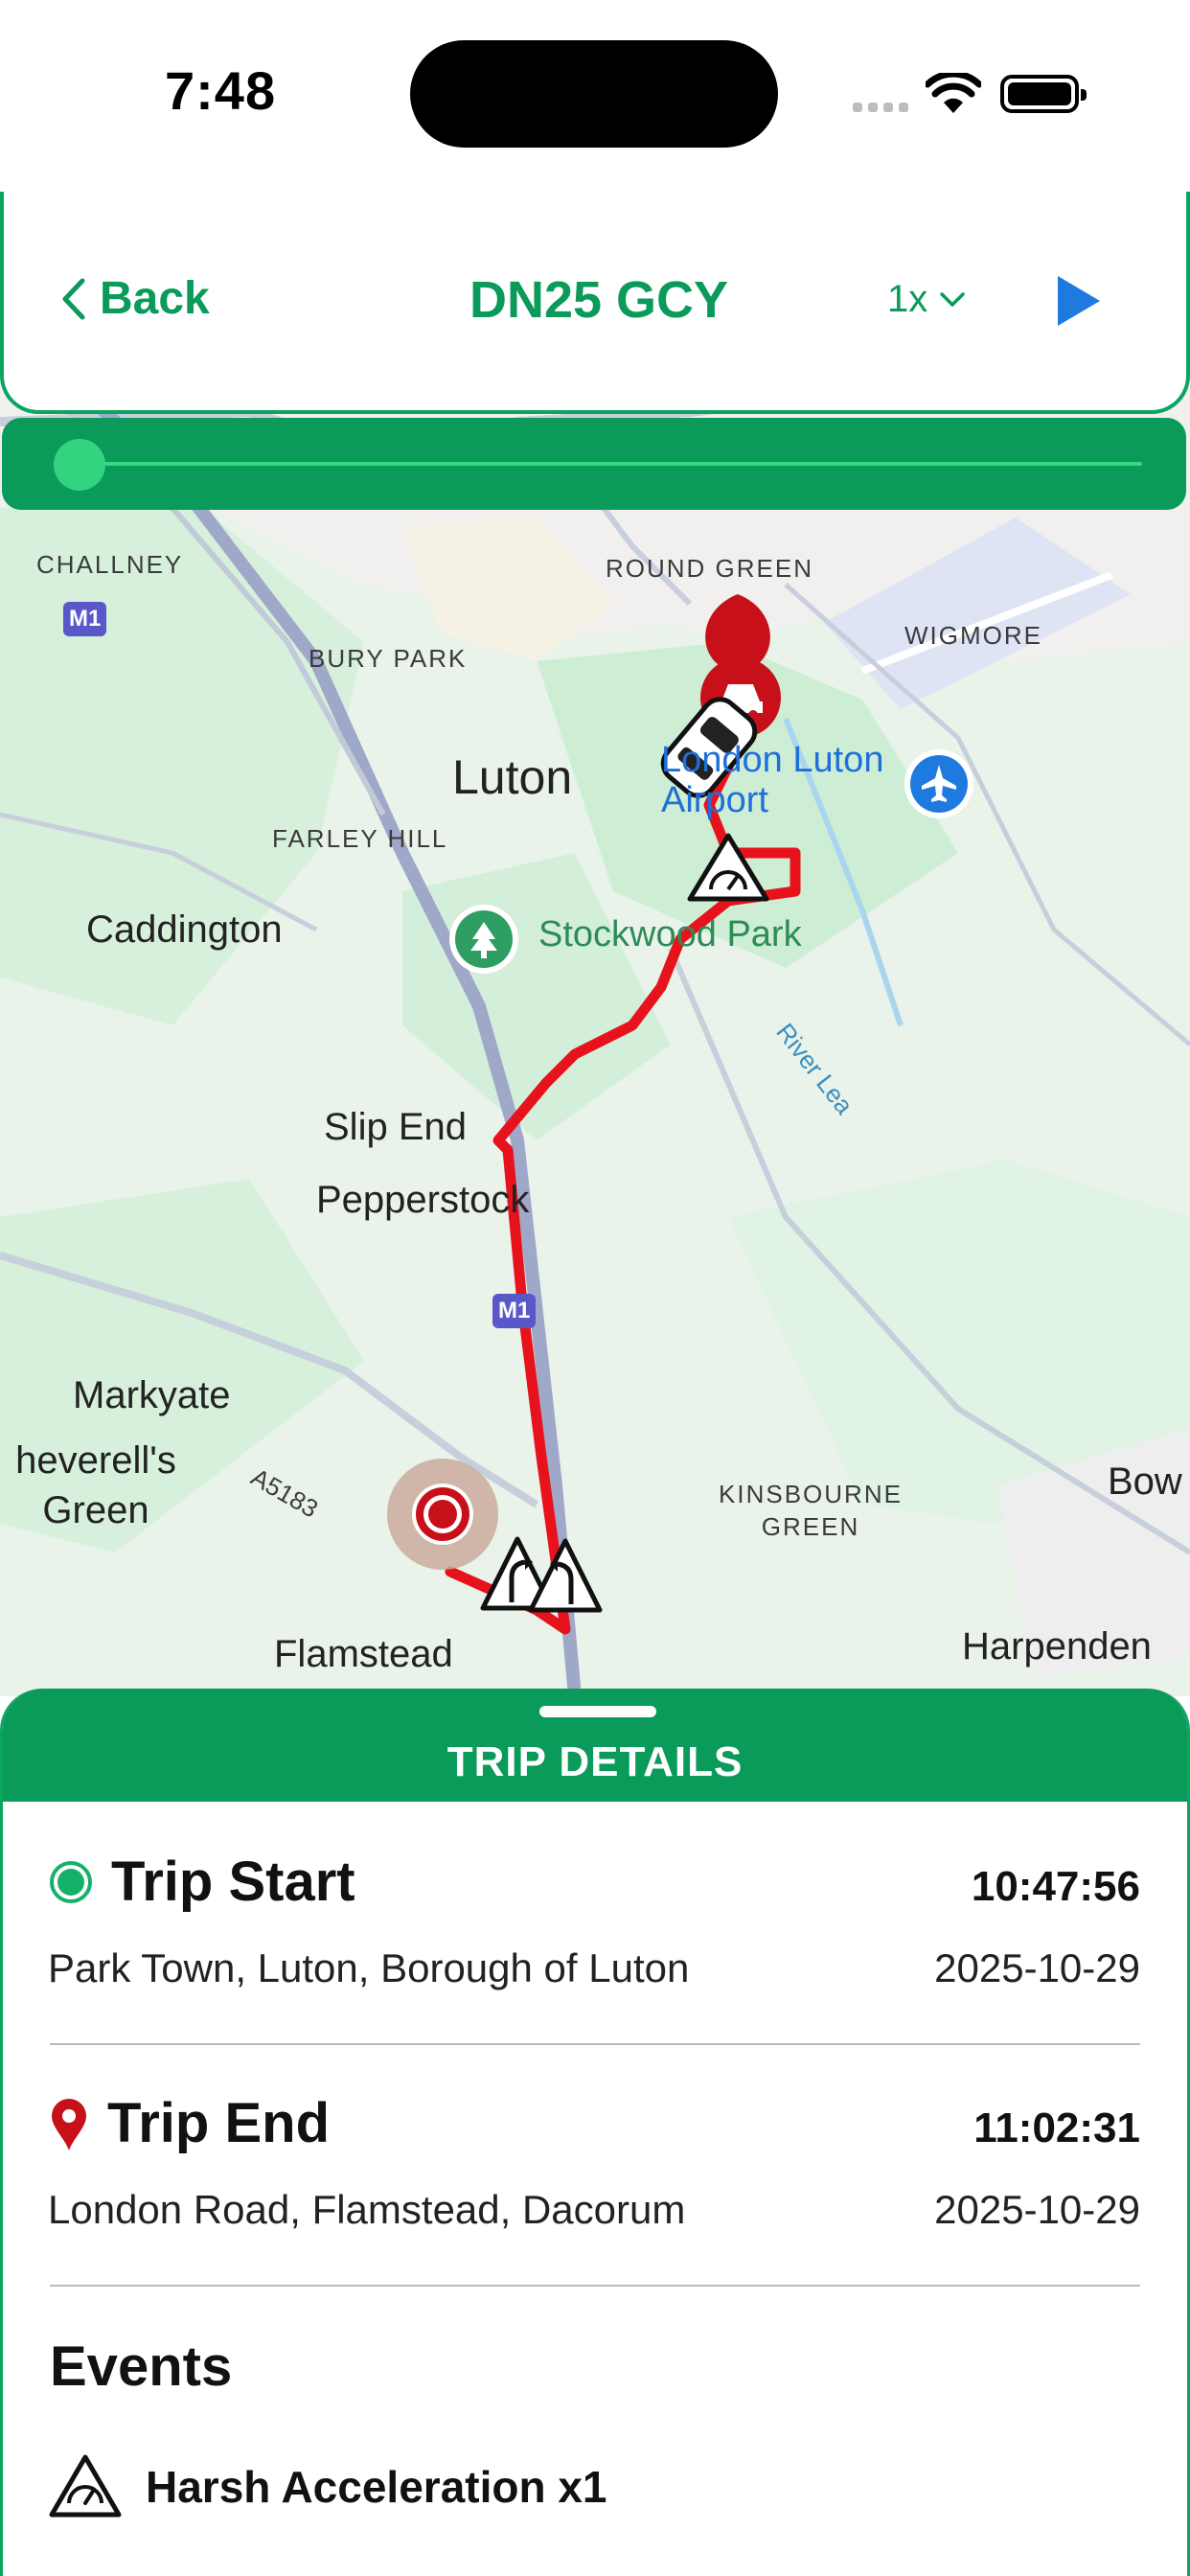 This screenshot has height=2576, width=1190. What do you see at coordinates (369, 1967) in the screenshot?
I see `trip-start-address: Park Town, Luton, Borough of Luton` at bounding box center [369, 1967].